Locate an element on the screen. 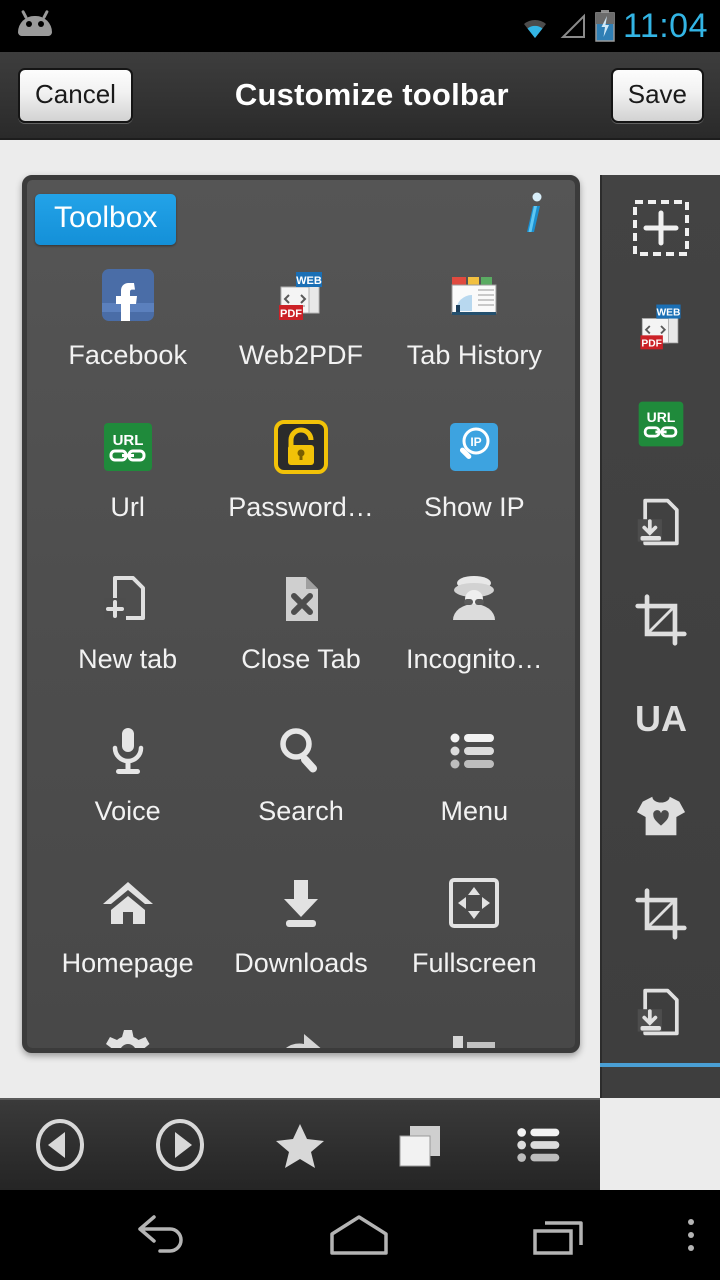 Image resolution: width=720 pixels, height=1280 pixels. list-menu-icon is located at coordinates (474, 751).